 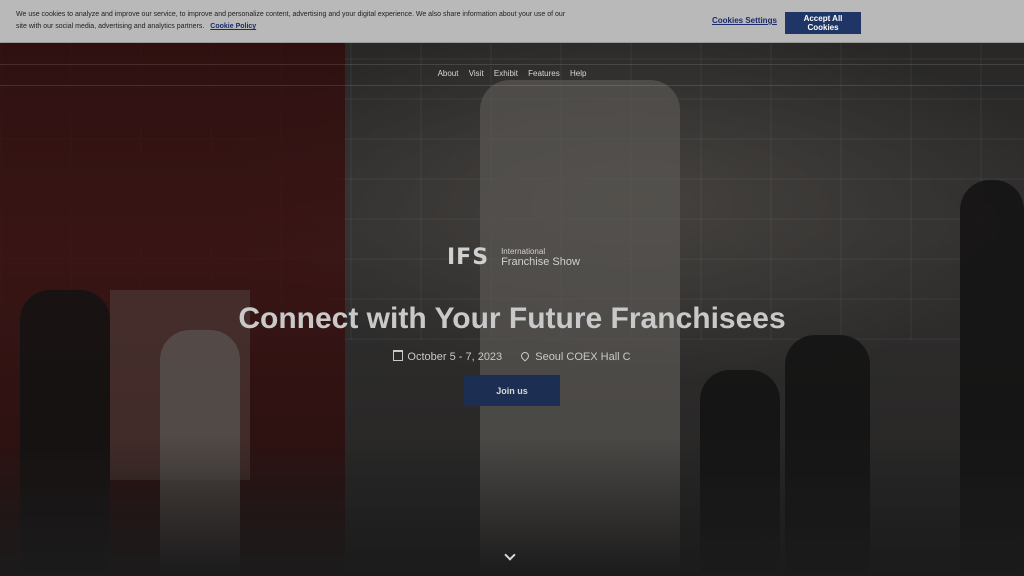 I want to click on calendar-icon, so click(x=398, y=355).